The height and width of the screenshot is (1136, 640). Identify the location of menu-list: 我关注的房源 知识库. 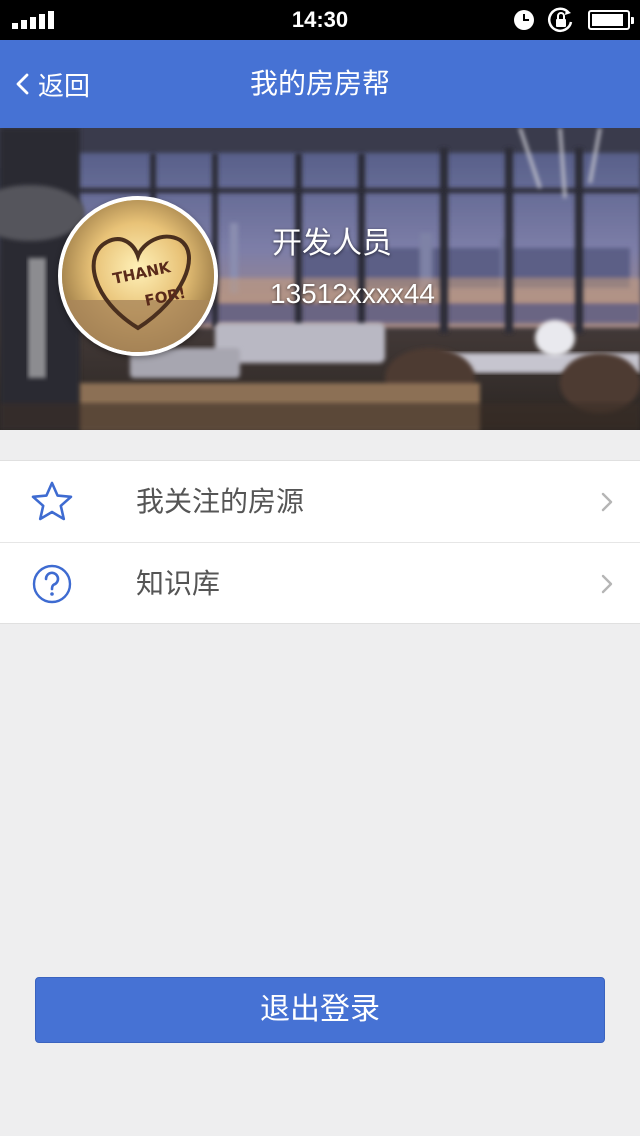
(320, 542).